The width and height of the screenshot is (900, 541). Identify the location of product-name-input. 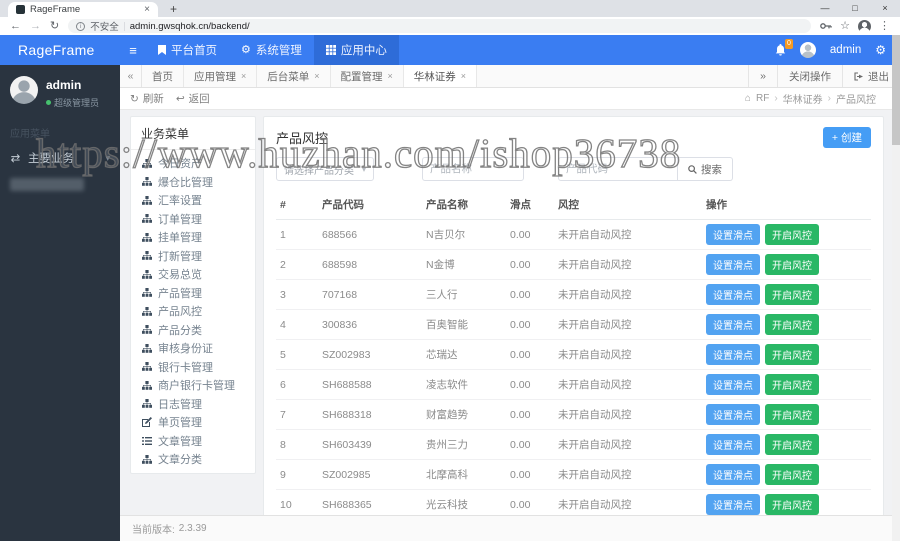
(473, 169).